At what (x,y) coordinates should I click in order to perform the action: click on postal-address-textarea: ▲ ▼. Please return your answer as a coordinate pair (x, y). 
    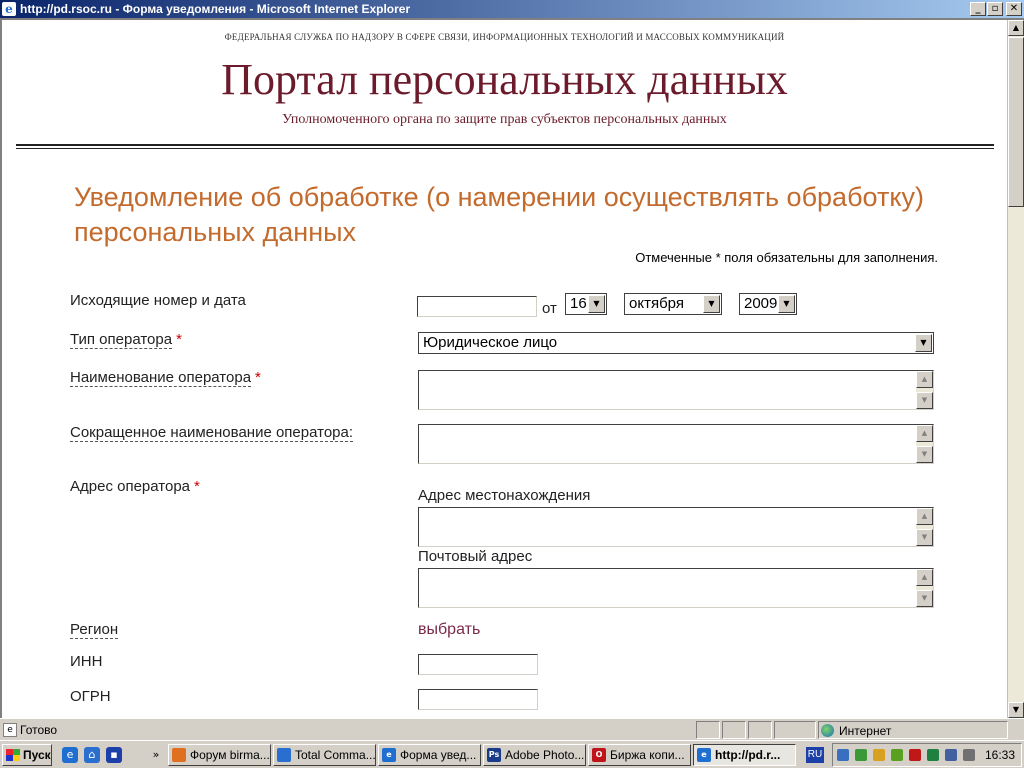
    Looking at the image, I should click on (676, 588).